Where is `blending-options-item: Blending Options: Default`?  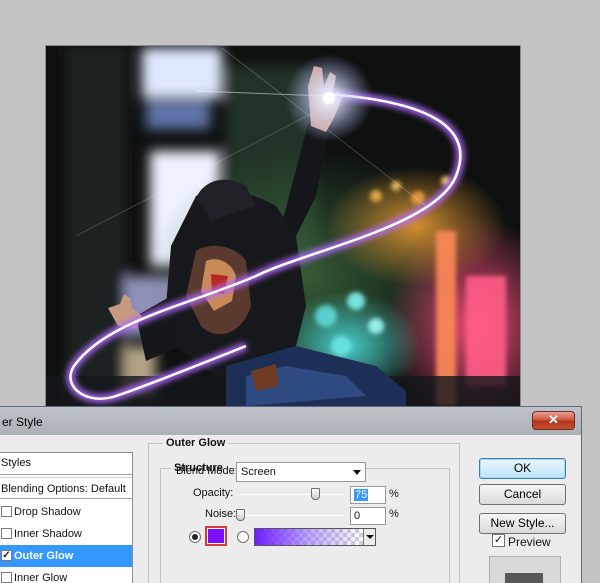 blending-options-item: Blending Options: Default is located at coordinates (66, 488).